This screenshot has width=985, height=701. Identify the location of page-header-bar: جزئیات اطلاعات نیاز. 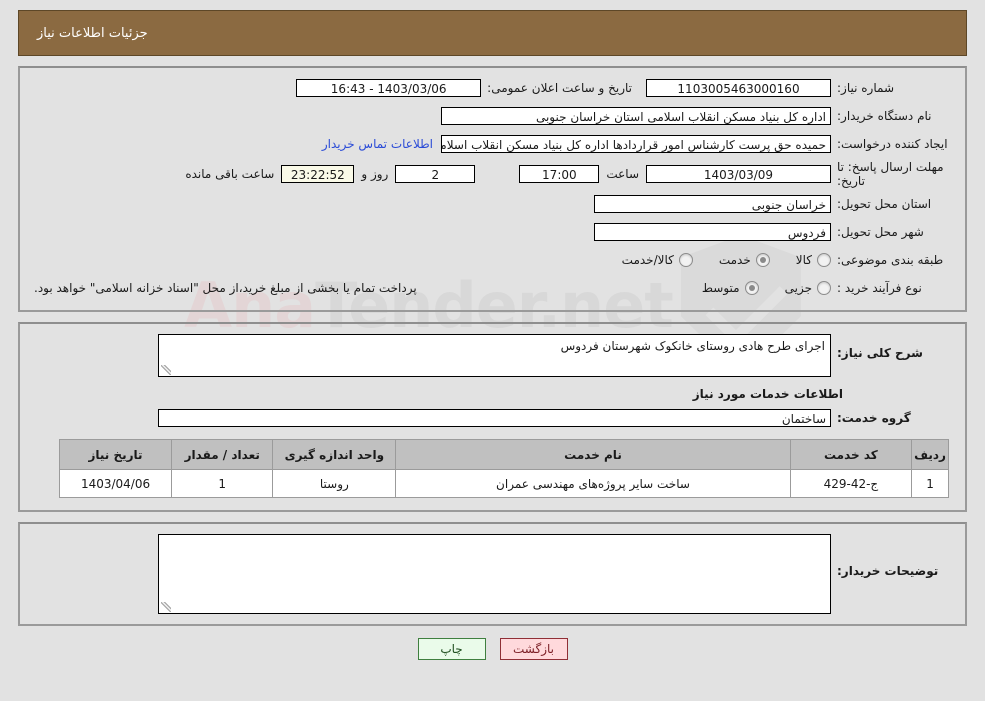
(492, 33).